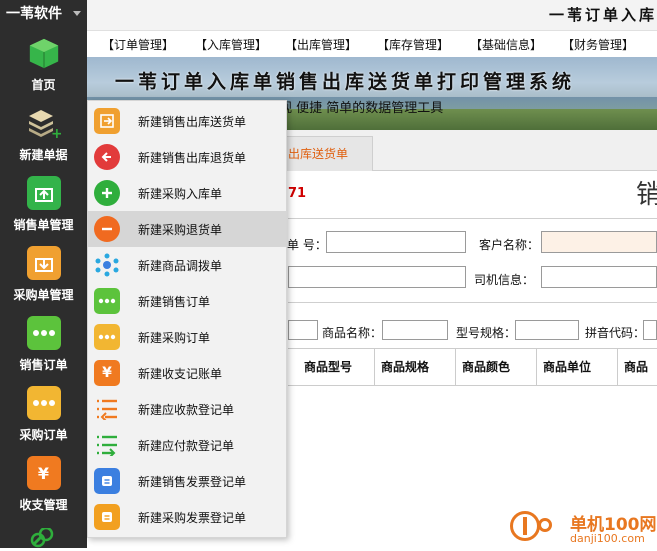 The image size is (657, 551). Describe the element at coordinates (482, 367) in the screenshot. I see `column-header: 商品颜色` at that location.